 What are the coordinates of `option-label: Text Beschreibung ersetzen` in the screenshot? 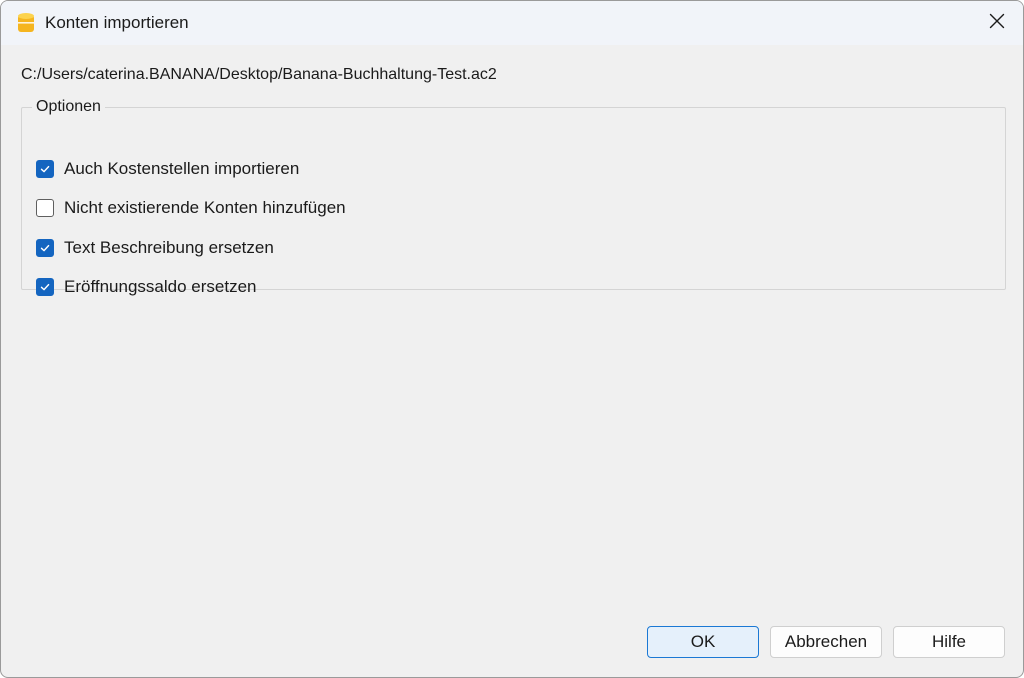 It's located at (169, 247).